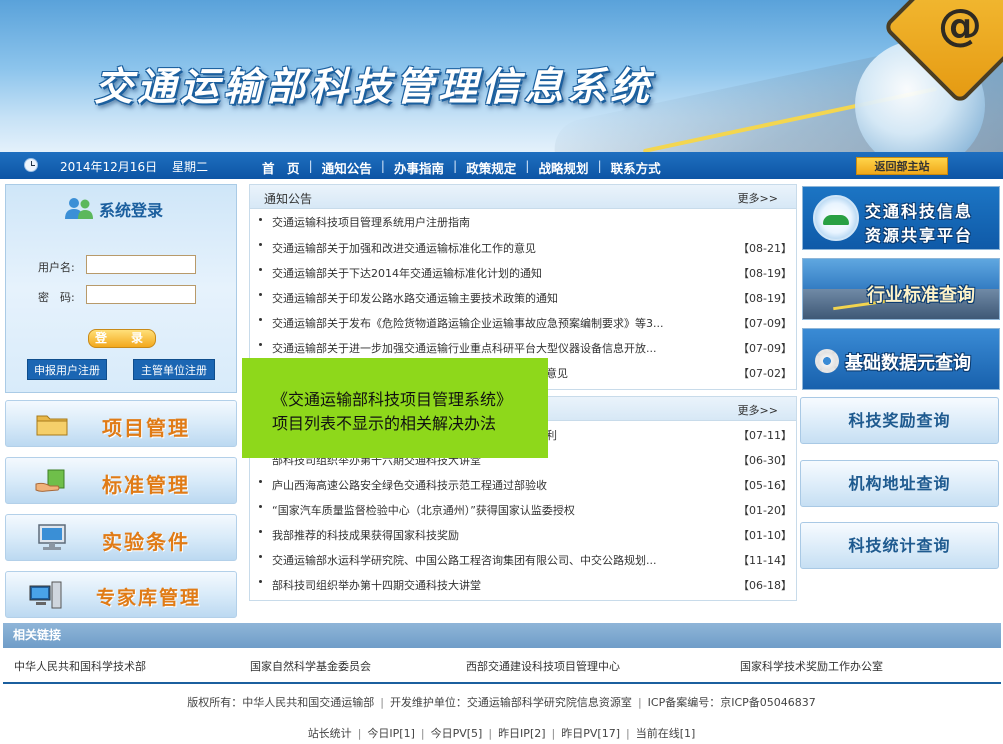  What do you see at coordinates (371, 222) in the screenshot?
I see `list-item-title: 交通运输科技项目管理系统用户注册指南` at bounding box center [371, 222].